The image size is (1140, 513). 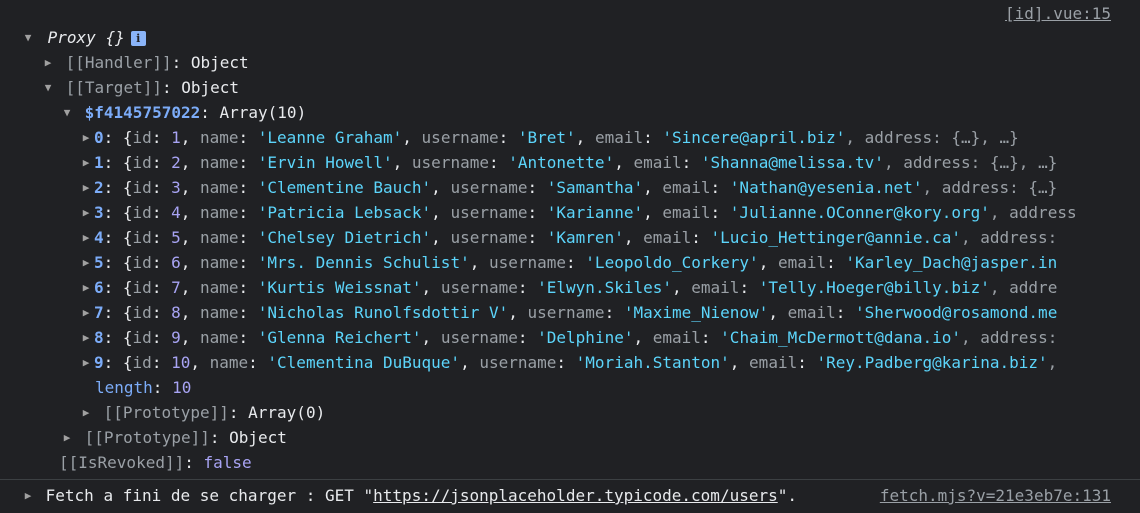 What do you see at coordinates (325, 162) in the screenshot?
I see `item-name-value: 'Ervin Howell'` at bounding box center [325, 162].